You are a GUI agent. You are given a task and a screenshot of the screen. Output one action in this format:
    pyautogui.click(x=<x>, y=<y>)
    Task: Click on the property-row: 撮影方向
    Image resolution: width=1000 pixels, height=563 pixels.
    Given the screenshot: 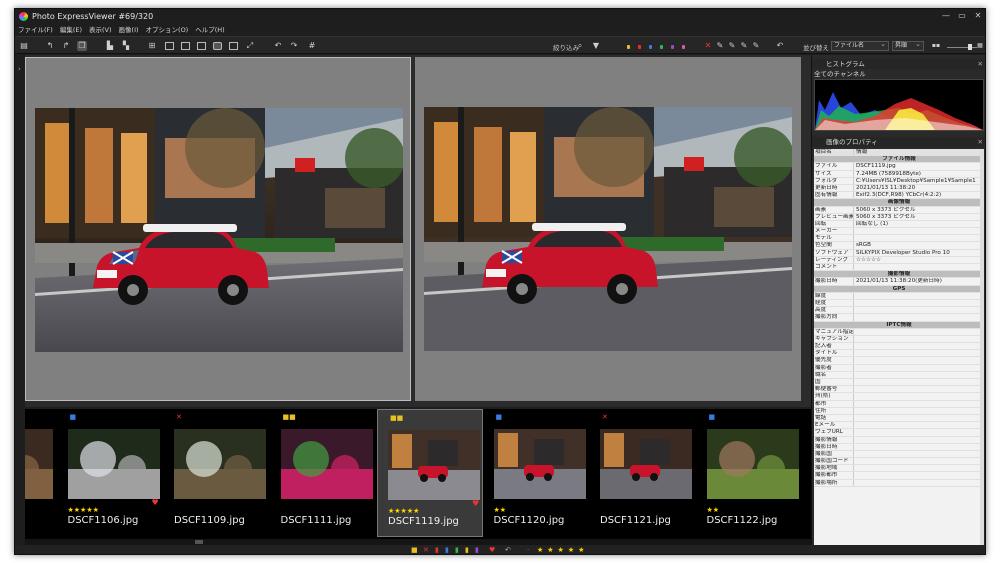 What is the action you would take?
    pyautogui.click(x=899, y=318)
    